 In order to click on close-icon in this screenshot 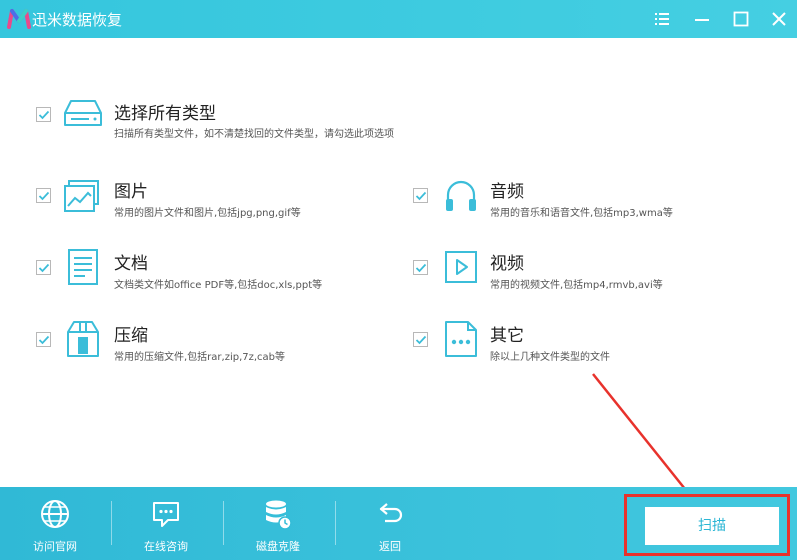, I will do `click(779, 19)`.